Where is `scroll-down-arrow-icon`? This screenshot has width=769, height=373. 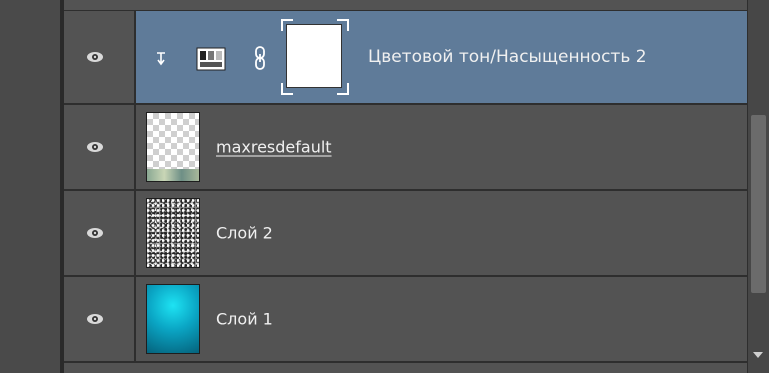 scroll-down-arrow-icon is located at coordinates (758, 355).